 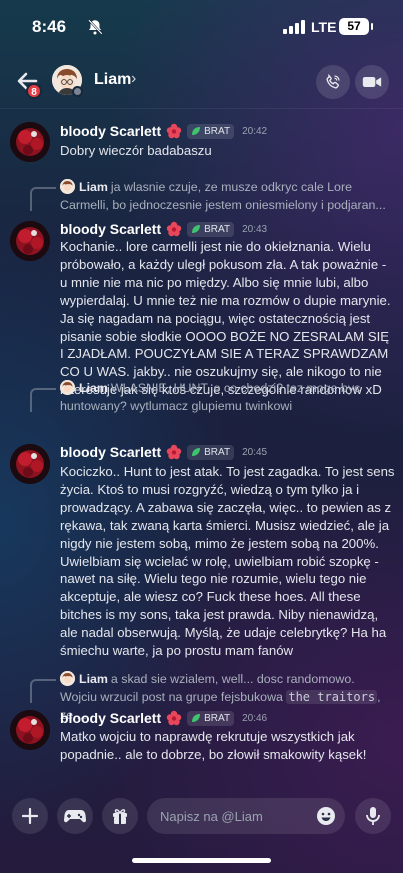 I want to click on message-composer, so click(x=201, y=816).